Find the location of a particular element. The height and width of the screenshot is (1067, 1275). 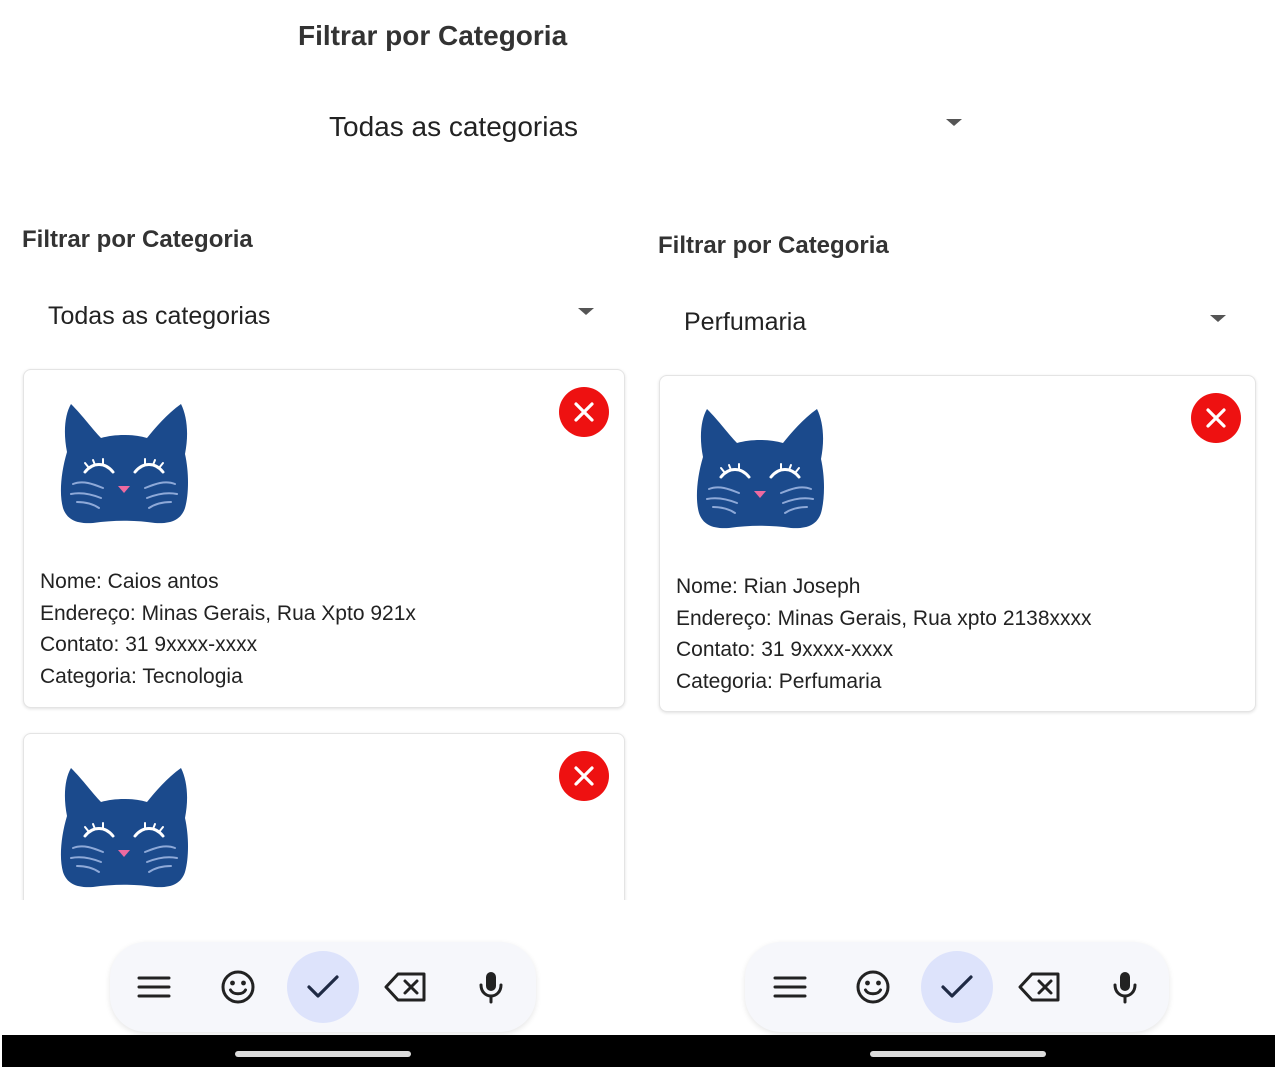

supplier-category: Categoria: Tecnologia is located at coordinates (141, 676).